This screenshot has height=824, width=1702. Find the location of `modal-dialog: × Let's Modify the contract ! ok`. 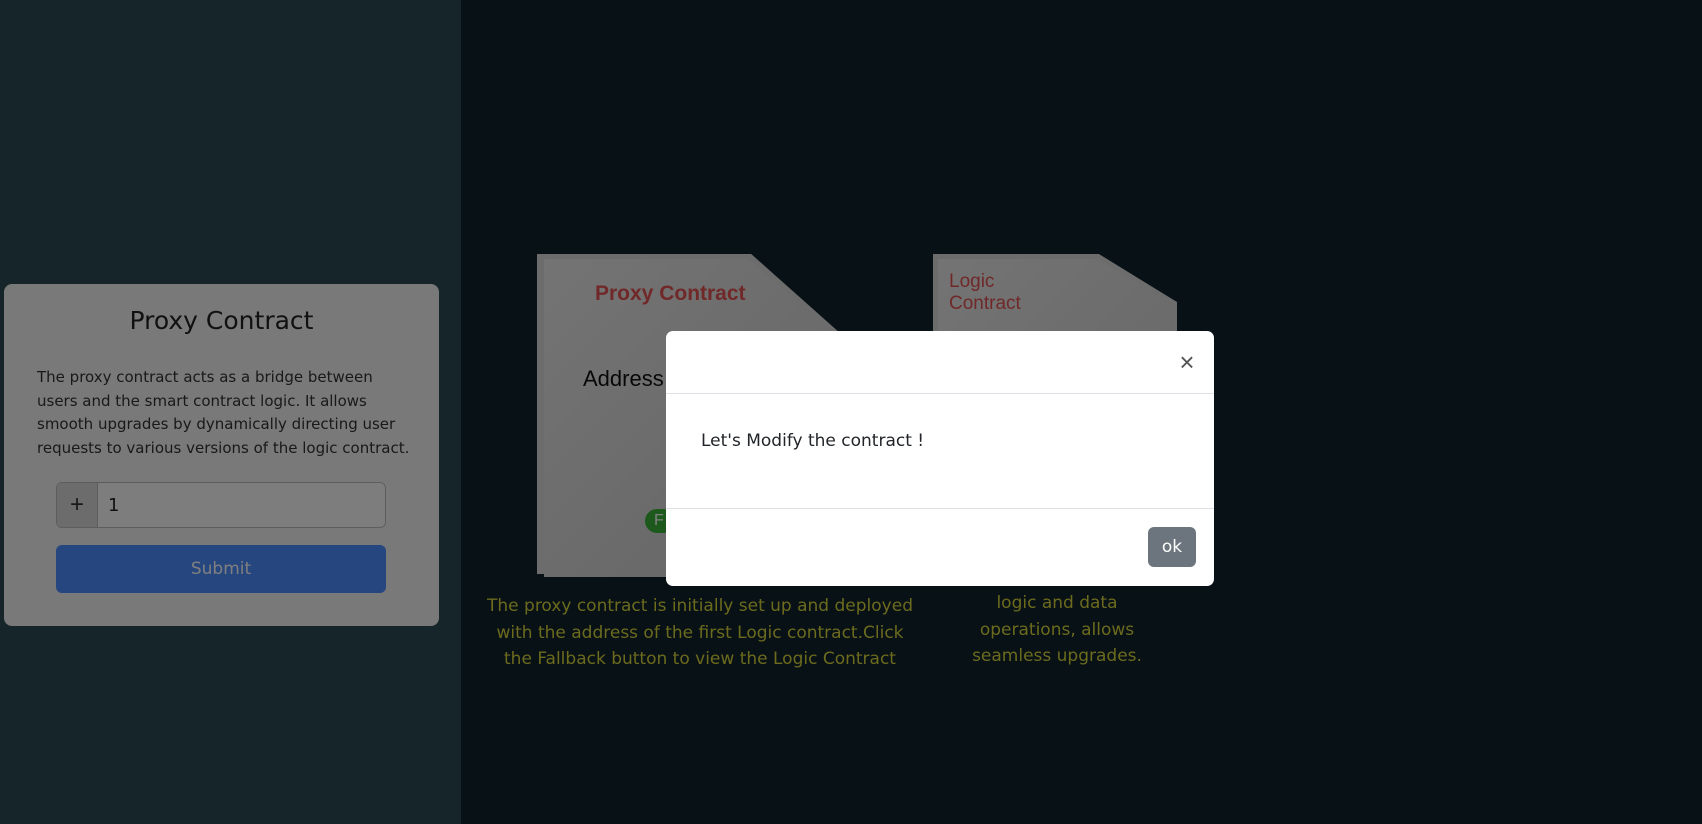

modal-dialog: × Let's Modify the contract ! ok is located at coordinates (940, 458).